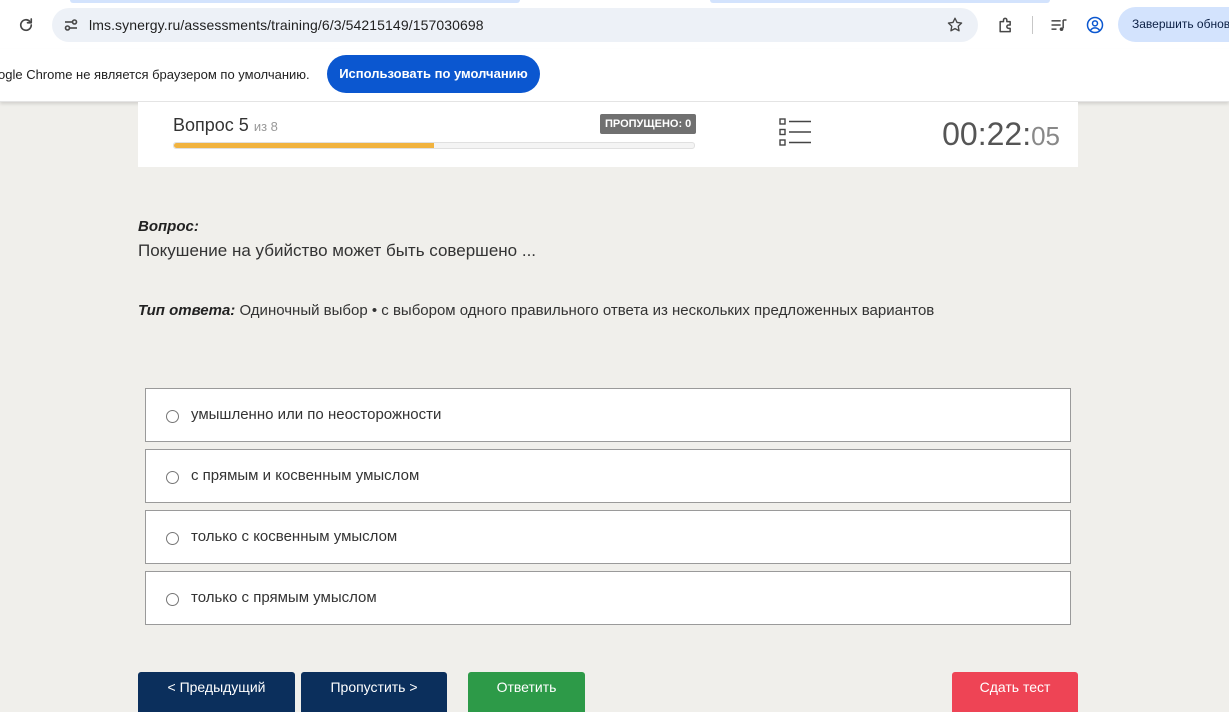  I want to click on set-default-button: Использовать по умолчанию, so click(433, 74).